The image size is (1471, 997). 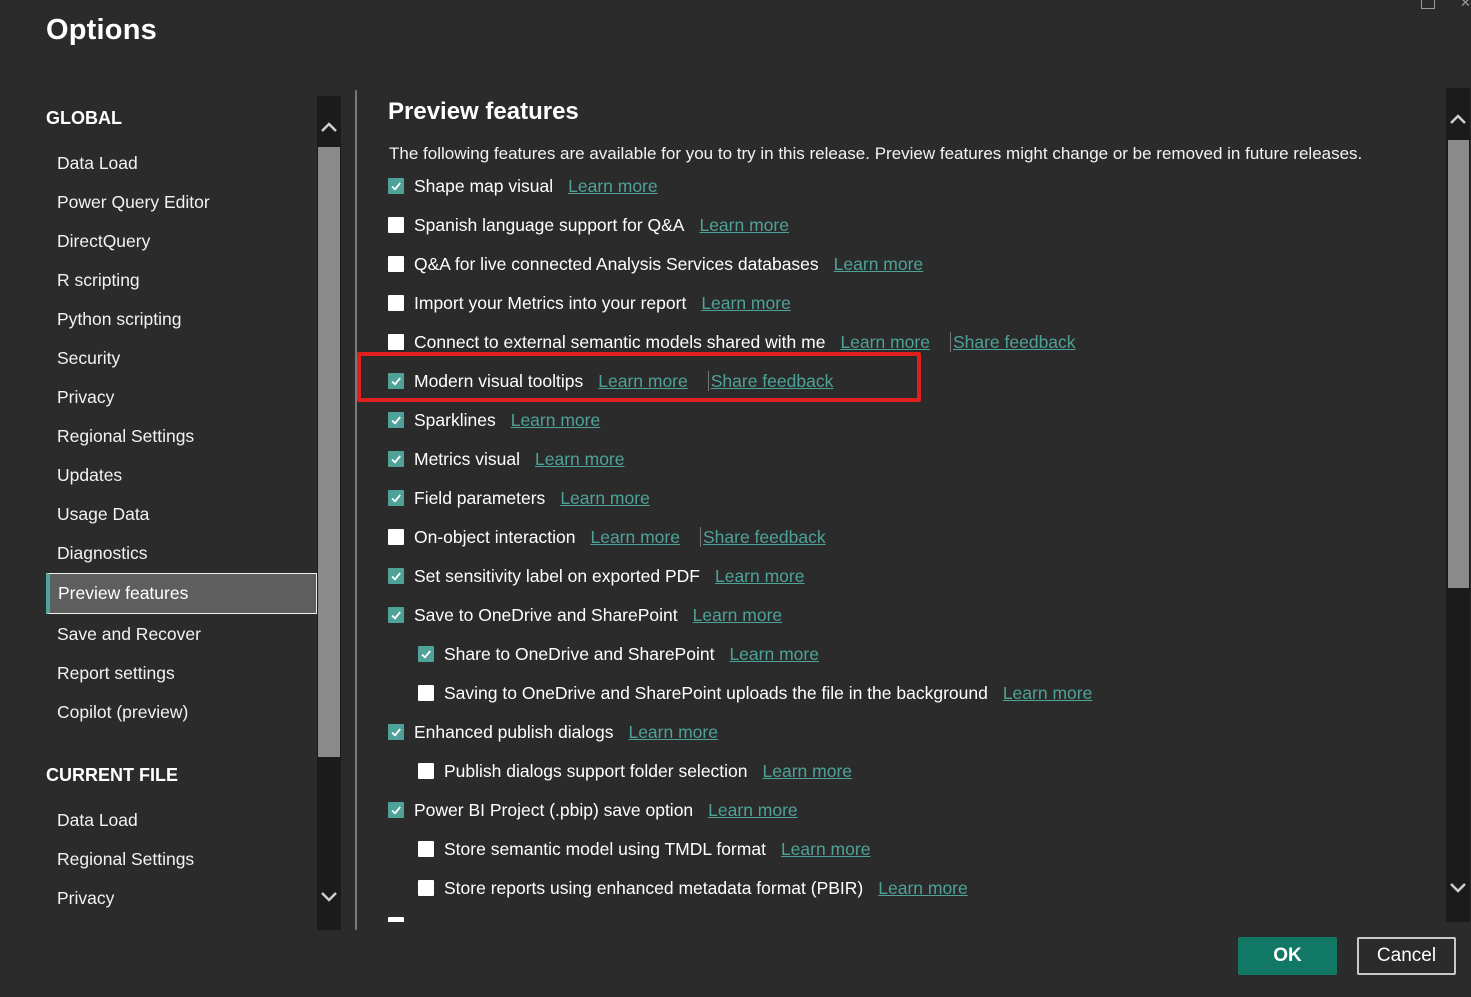 What do you see at coordinates (1406, 956) in the screenshot?
I see `cancel-button: Cancel` at bounding box center [1406, 956].